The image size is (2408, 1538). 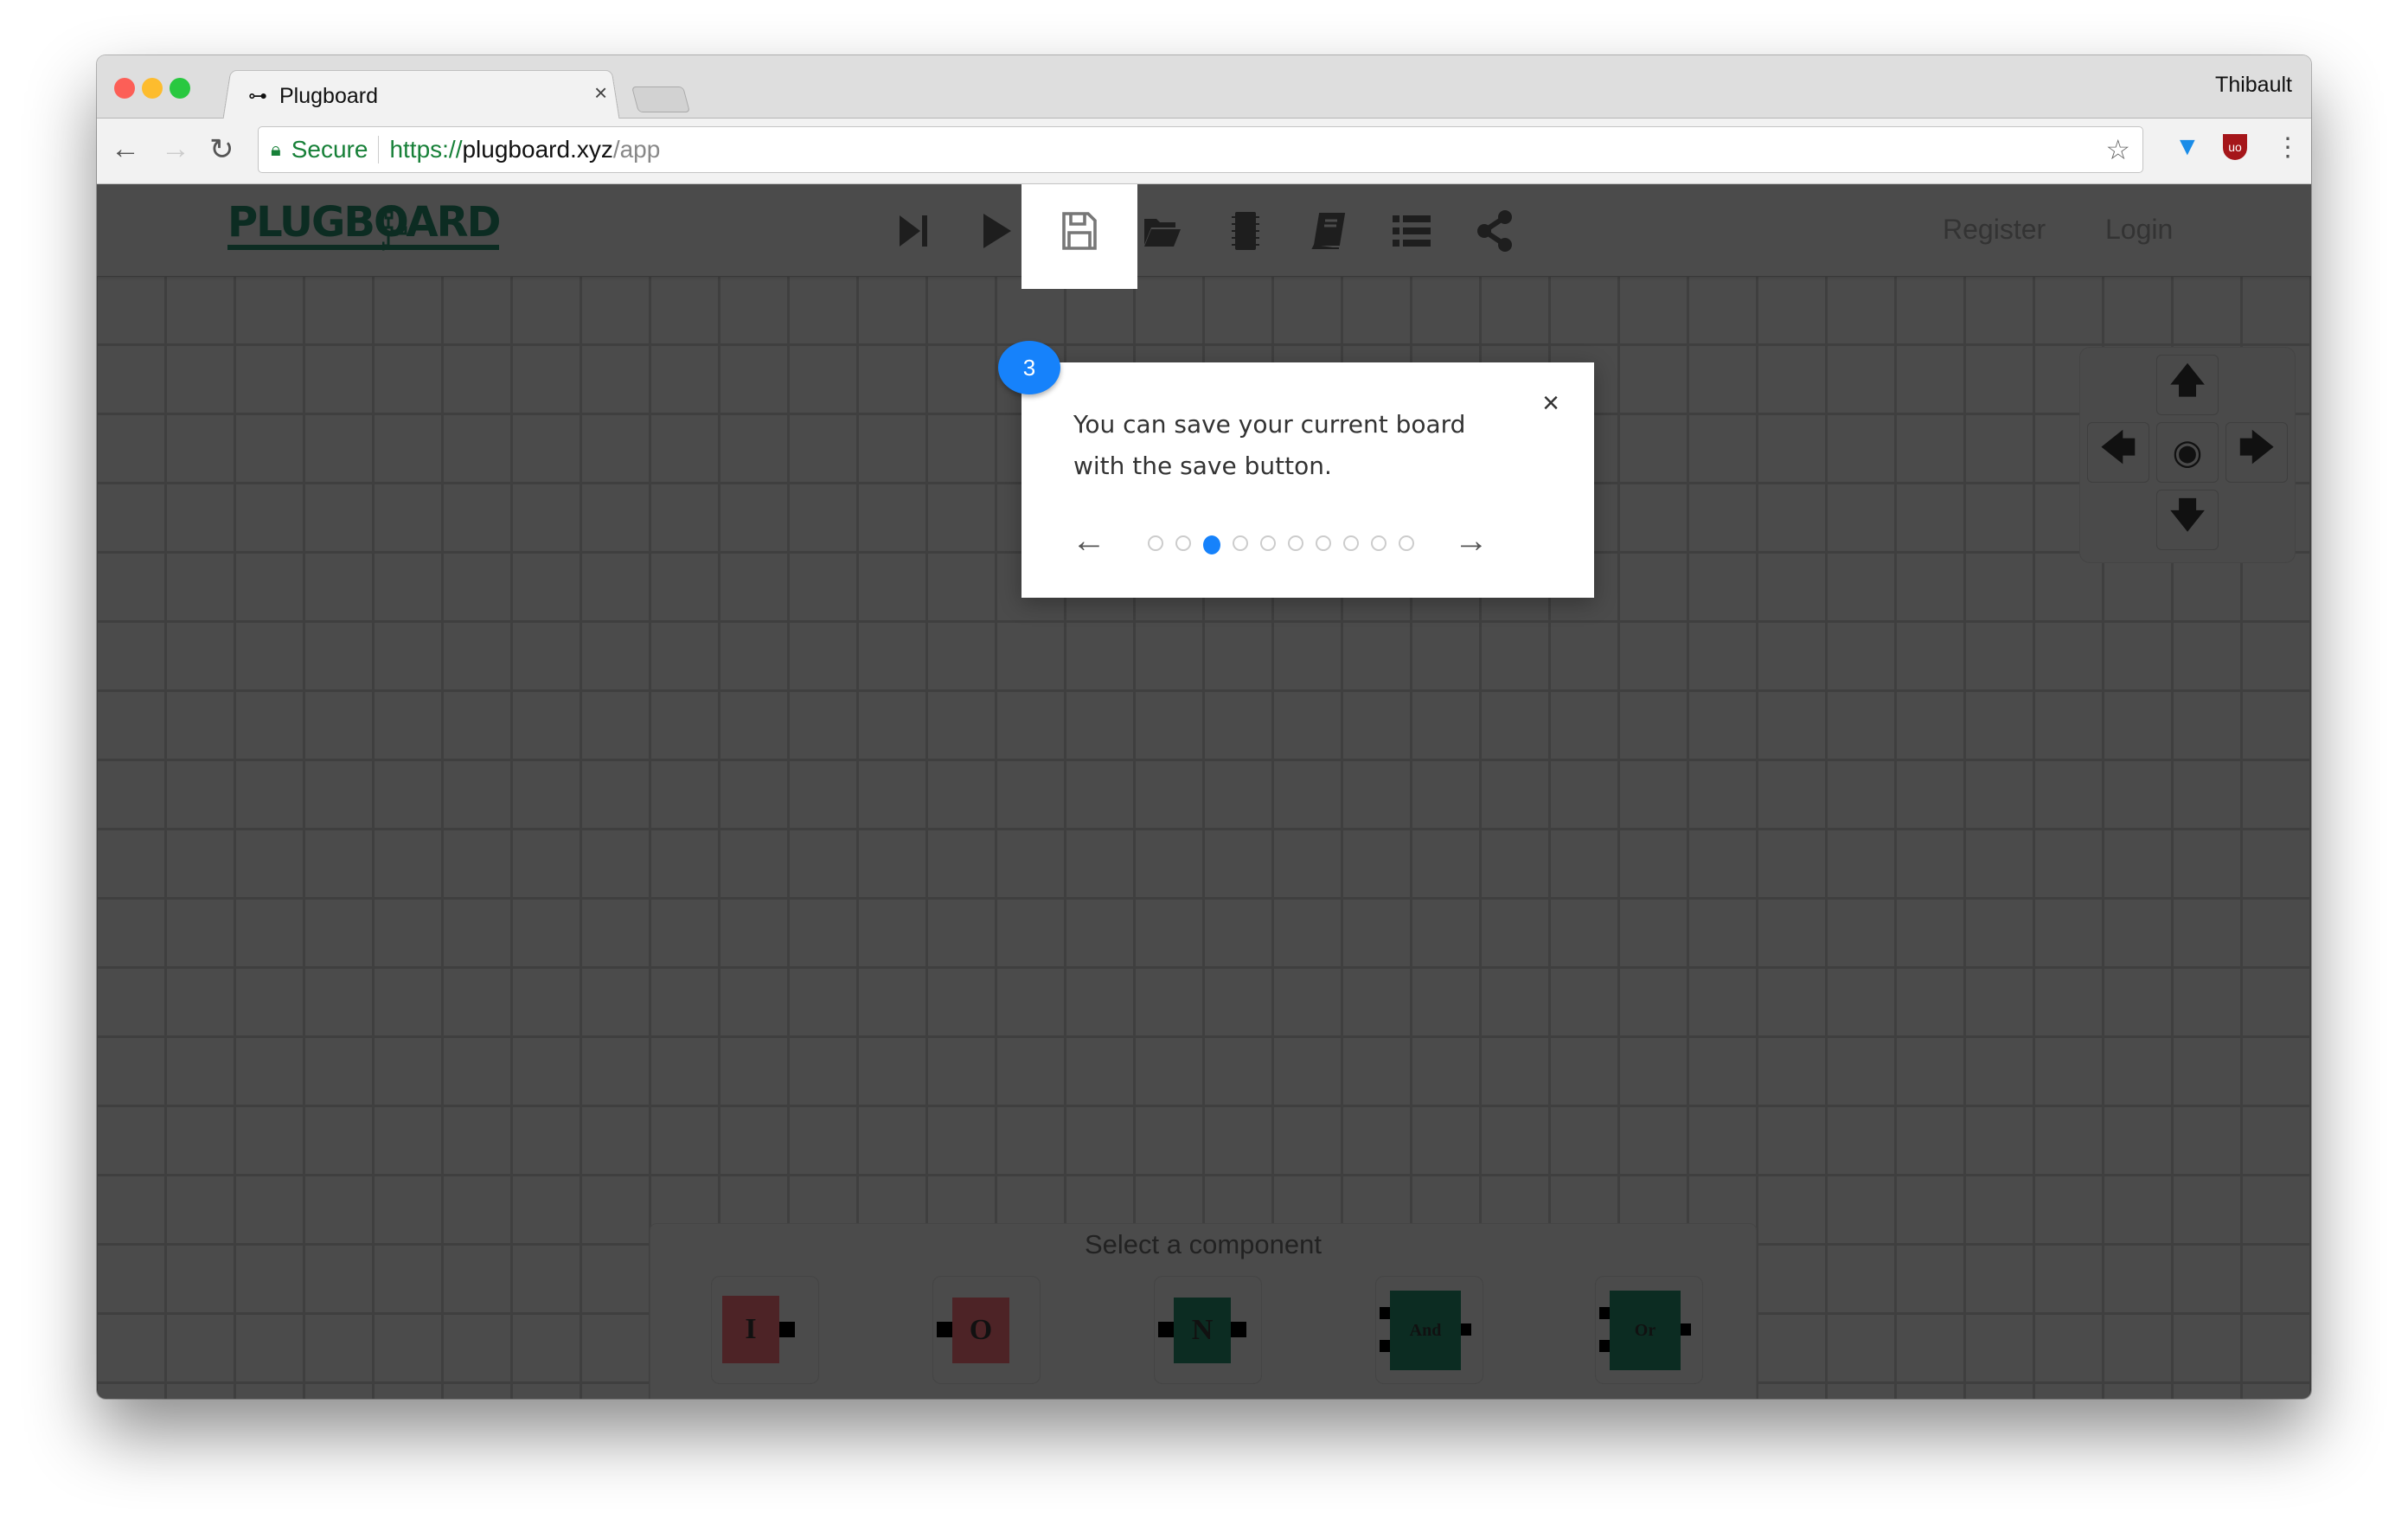 I want to click on plugboard-favicon-icon: ⊶, so click(x=257, y=96).